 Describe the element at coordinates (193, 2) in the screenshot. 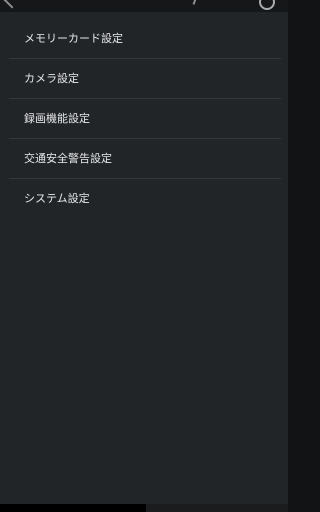

I see `indicator-icon` at that location.